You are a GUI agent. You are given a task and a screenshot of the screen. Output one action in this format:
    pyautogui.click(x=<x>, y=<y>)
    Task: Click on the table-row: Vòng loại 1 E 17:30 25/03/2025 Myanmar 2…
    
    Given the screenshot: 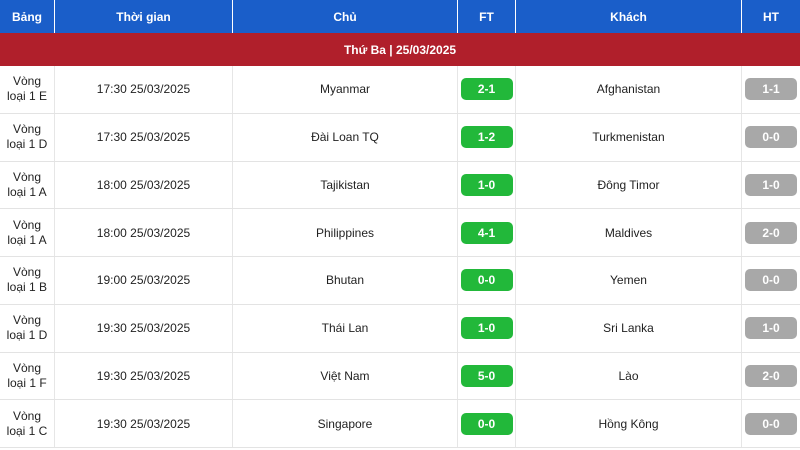 What is the action you would take?
    pyautogui.click(x=400, y=90)
    